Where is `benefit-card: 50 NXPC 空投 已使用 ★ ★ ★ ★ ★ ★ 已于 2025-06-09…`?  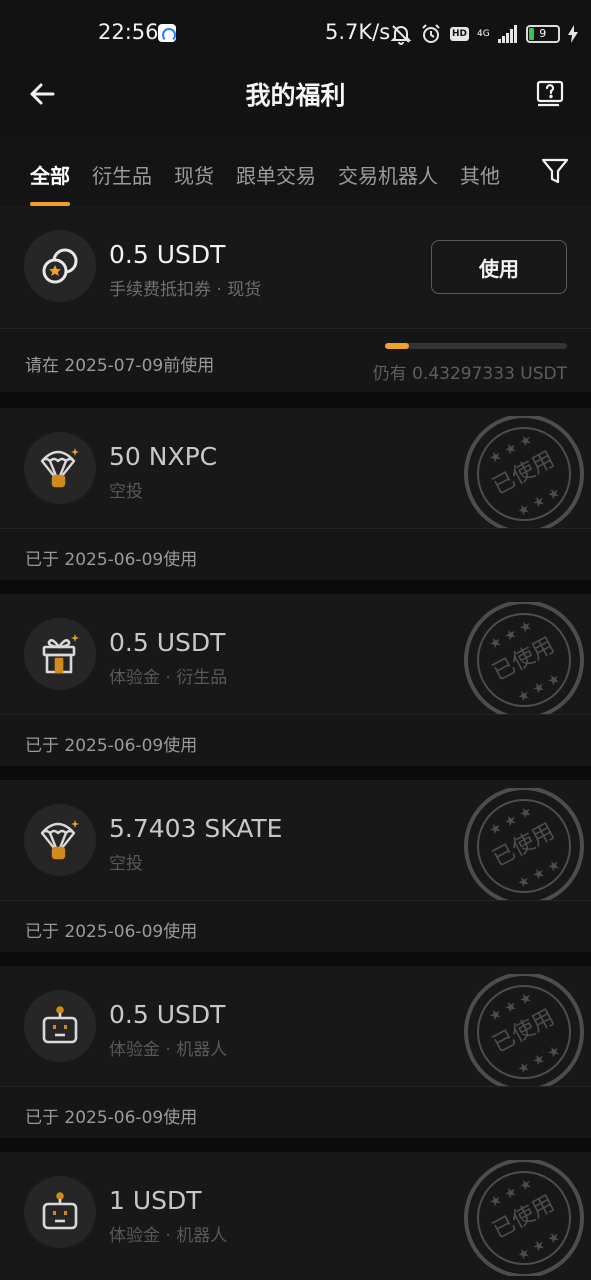 benefit-card: 50 NXPC 空投 已使用 ★ ★ ★ ★ ★ ★ 已于 2025-06-09… is located at coordinates (295, 494).